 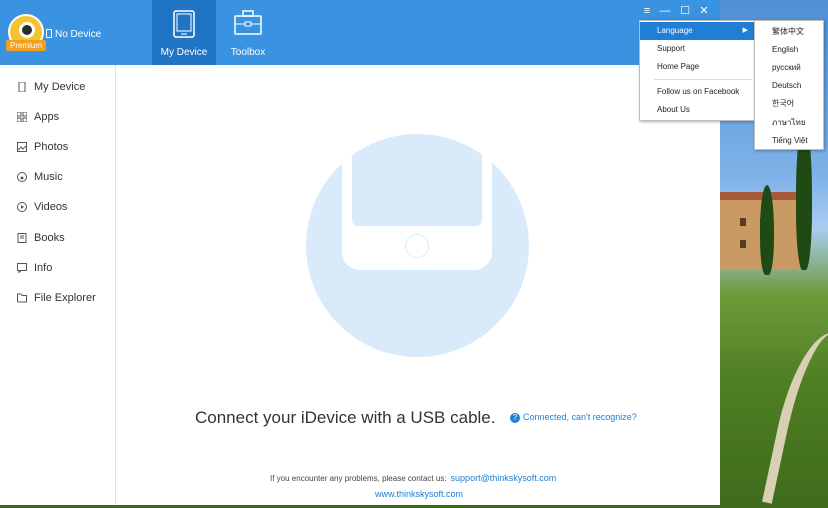 I want to click on language-option: ภาษาไทย, so click(x=789, y=123).